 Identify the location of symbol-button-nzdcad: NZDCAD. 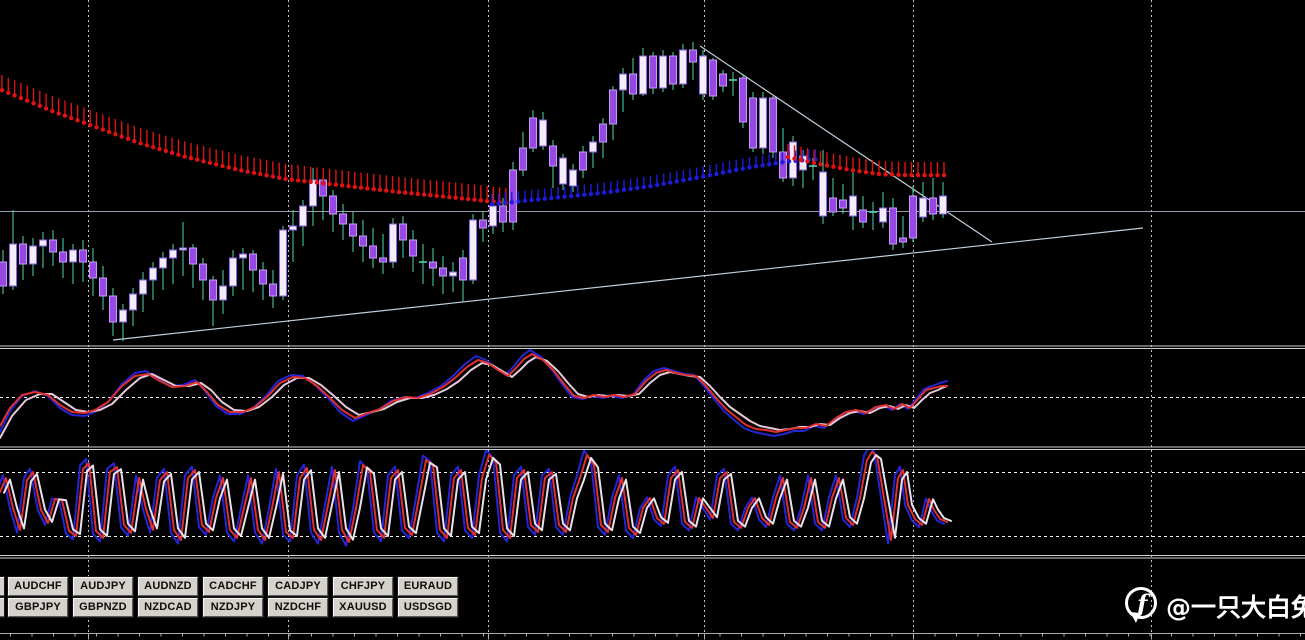
(168, 607).